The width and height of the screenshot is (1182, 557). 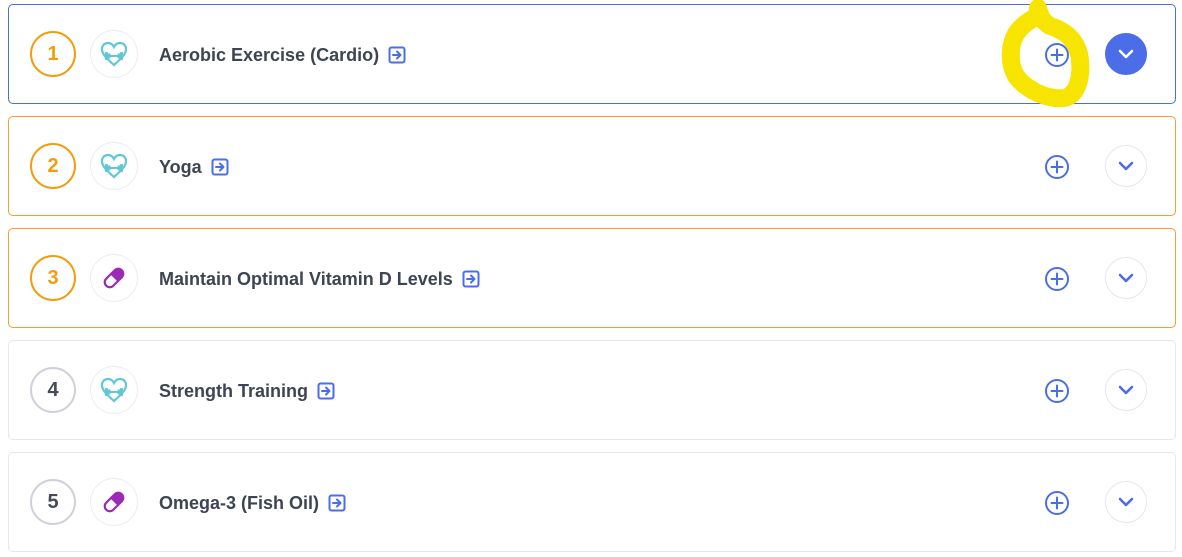 What do you see at coordinates (233, 391) in the screenshot?
I see `item-title: Strength Training` at bounding box center [233, 391].